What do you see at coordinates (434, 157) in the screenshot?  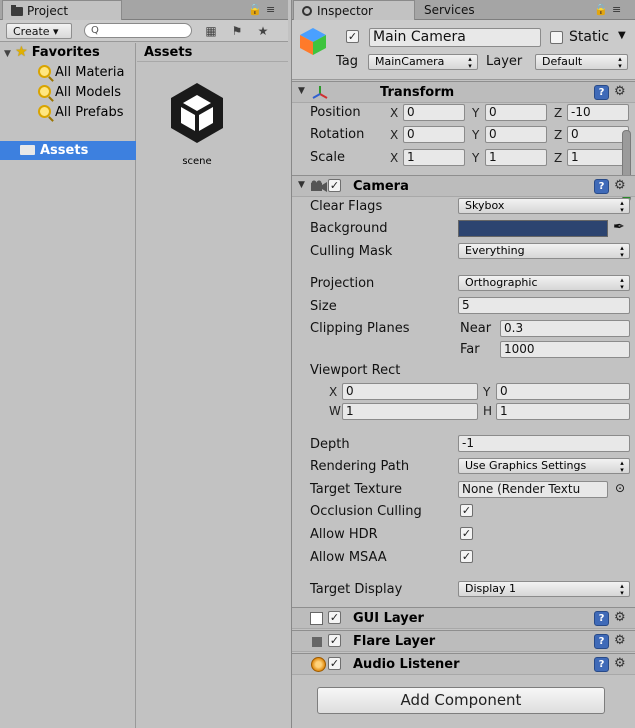 I see `scale-x-field: 1` at bounding box center [434, 157].